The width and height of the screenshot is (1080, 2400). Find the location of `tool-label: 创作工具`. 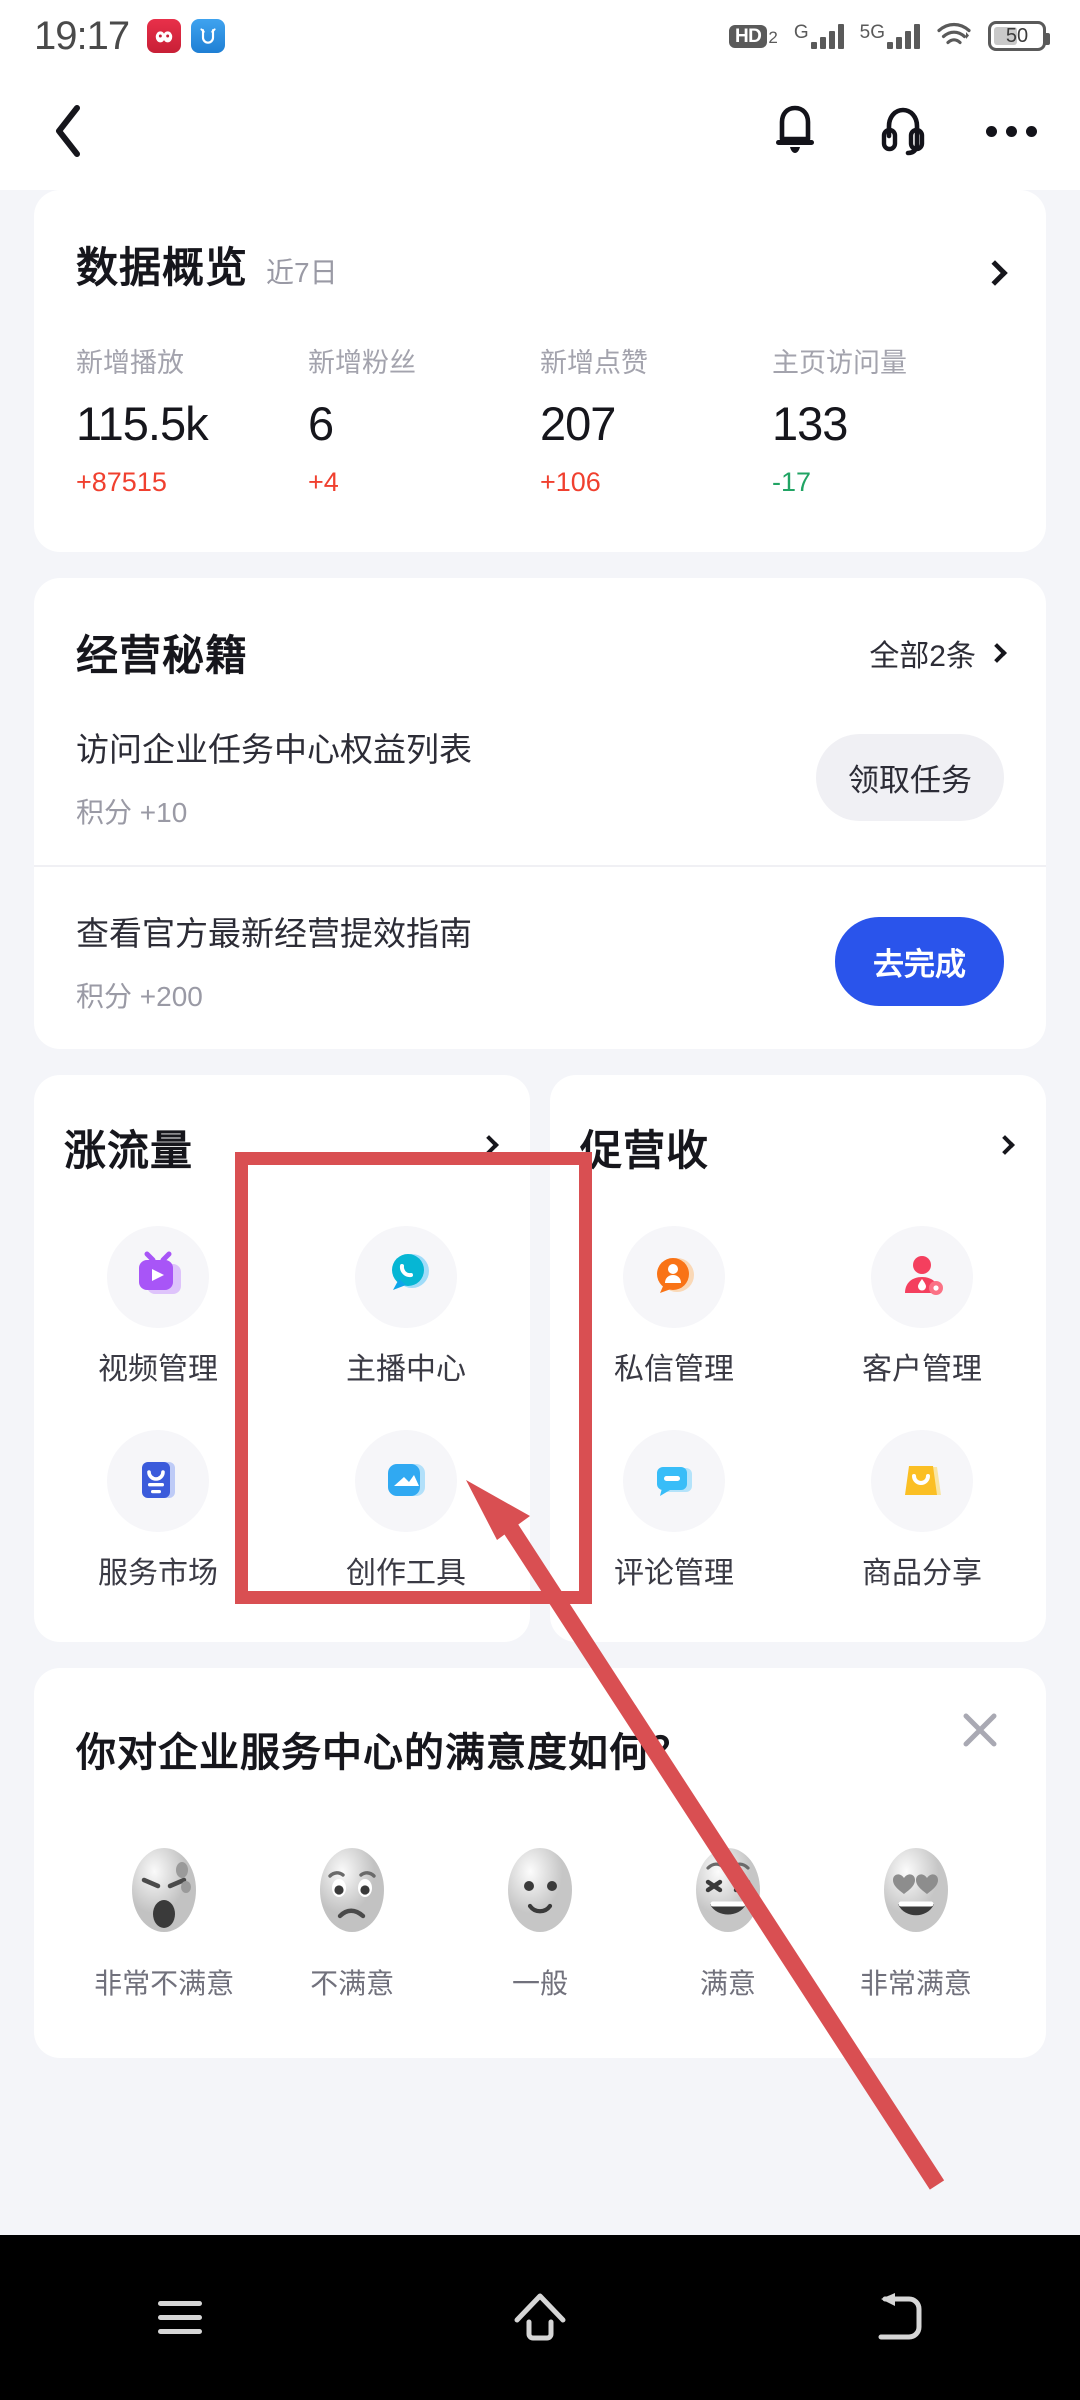

tool-label: 创作工具 is located at coordinates (406, 1573).